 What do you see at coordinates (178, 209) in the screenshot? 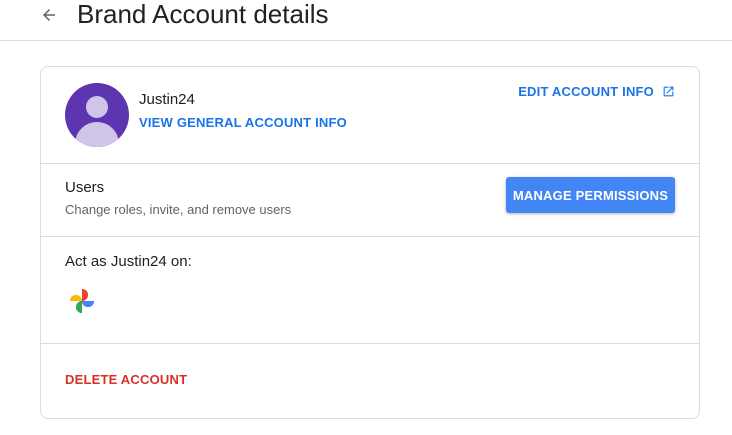
I see `users-subtitle: Change roles, invite, and remove users` at bounding box center [178, 209].